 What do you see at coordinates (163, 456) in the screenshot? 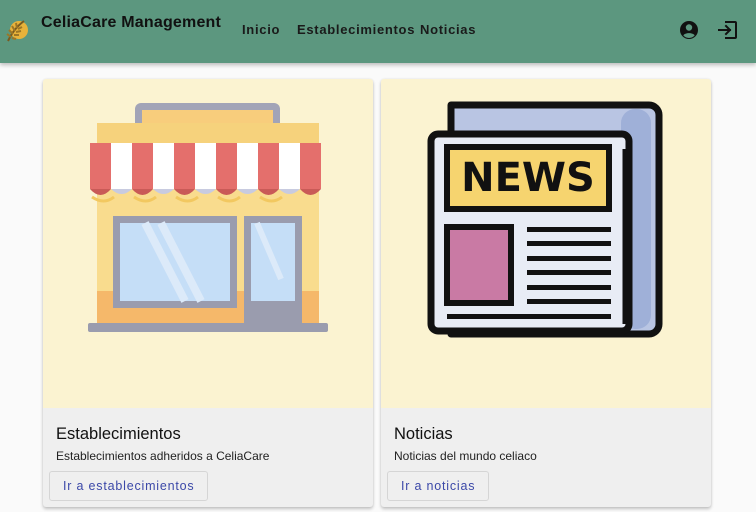
I see `card-description: Establecimientos adheridos a CeliaCare` at bounding box center [163, 456].